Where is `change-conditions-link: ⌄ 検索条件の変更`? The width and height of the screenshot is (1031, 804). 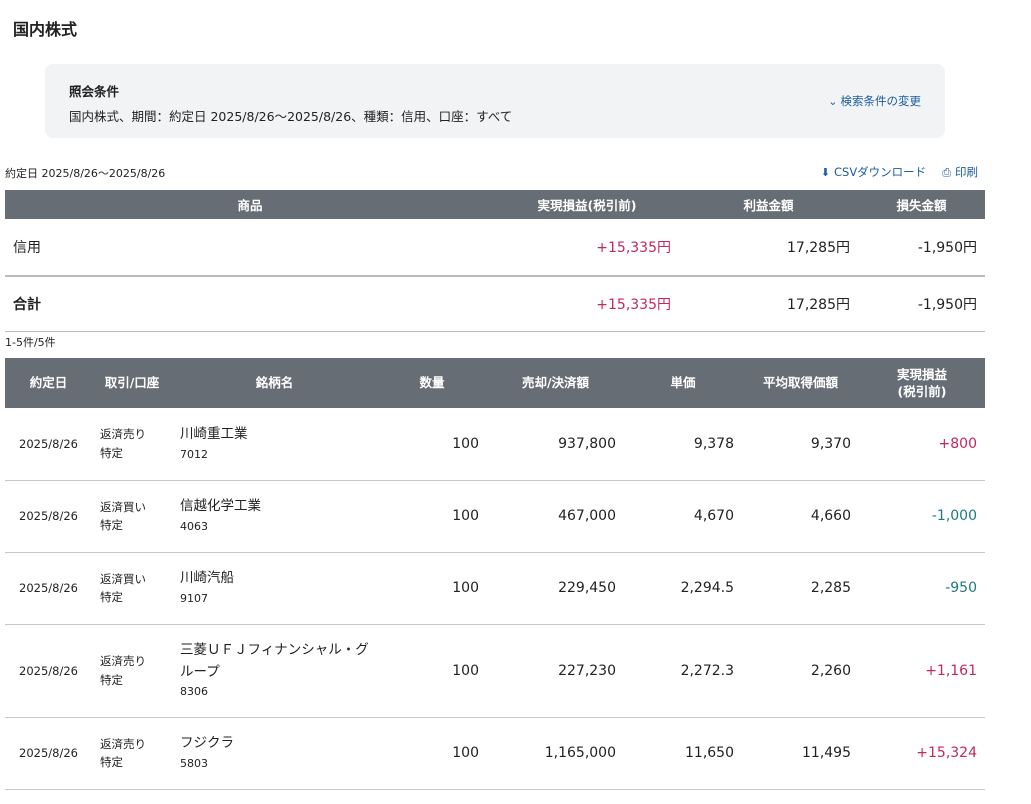 change-conditions-link: ⌄ 検索条件の変更 is located at coordinates (874, 101).